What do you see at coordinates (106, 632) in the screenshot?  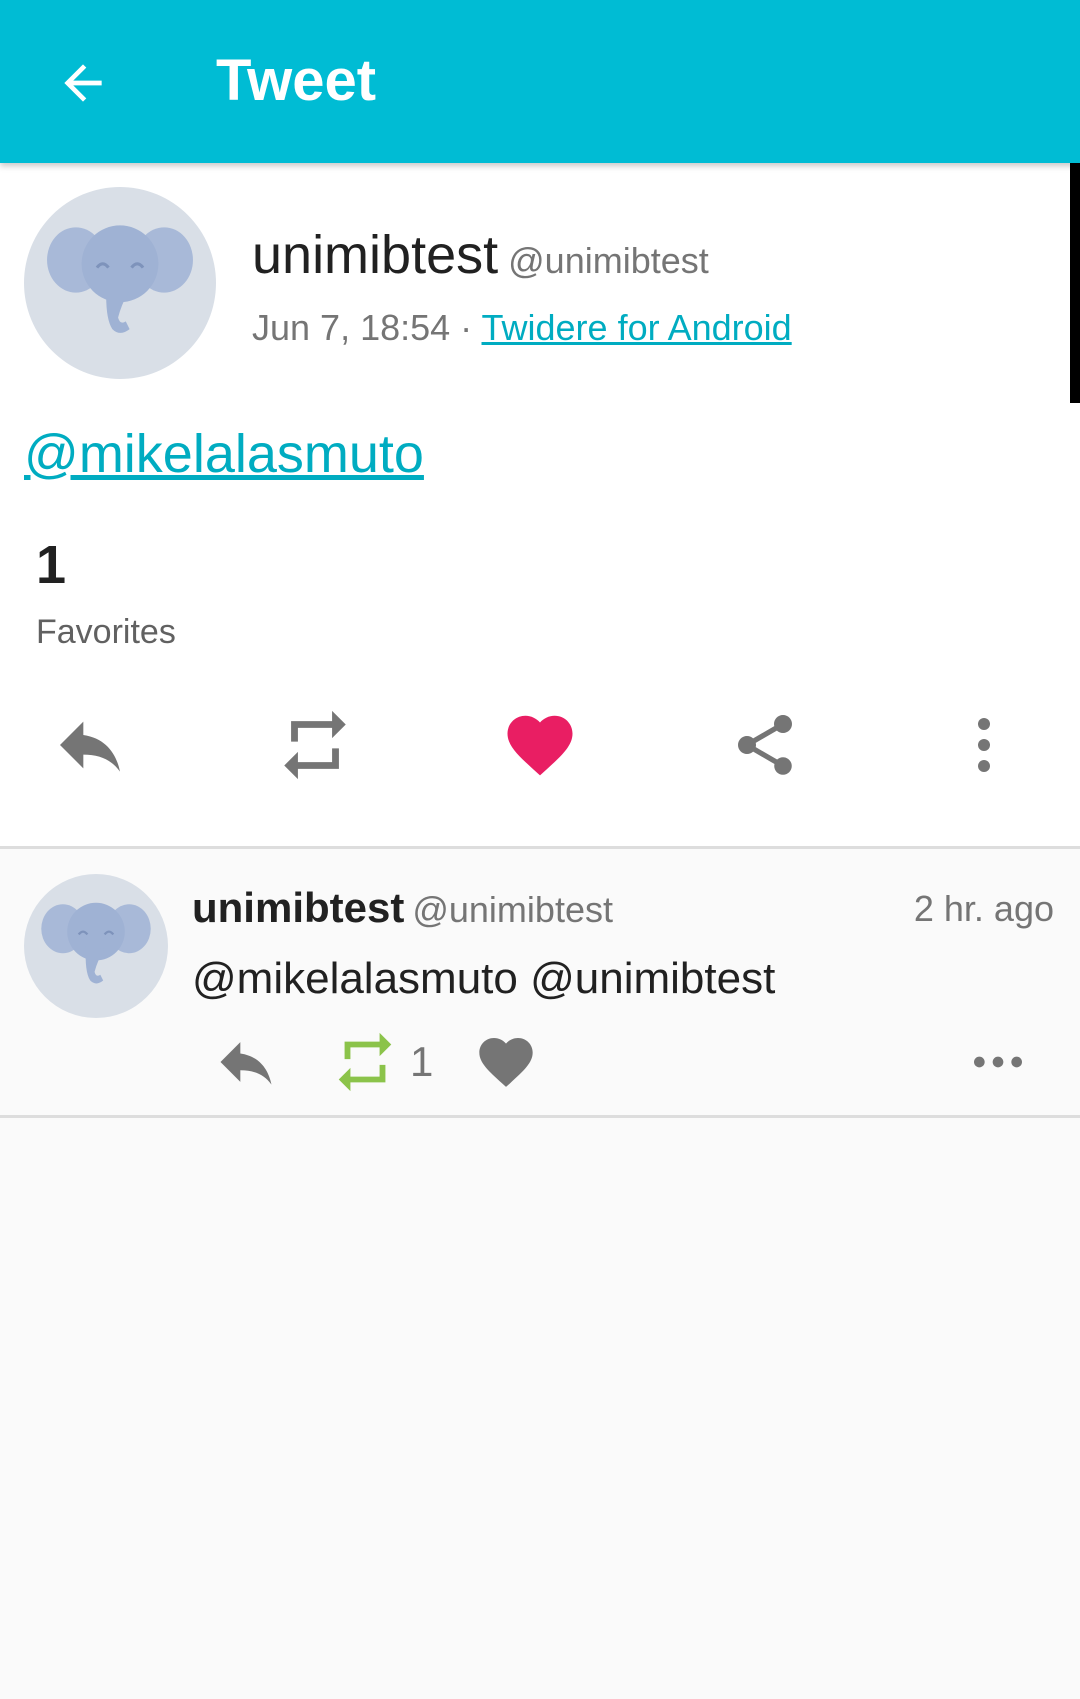 I see `favorites-label: Favorites` at bounding box center [106, 632].